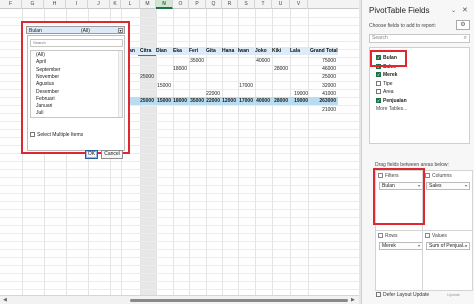  I want to click on filter-list-item: Januari, so click(44, 106).